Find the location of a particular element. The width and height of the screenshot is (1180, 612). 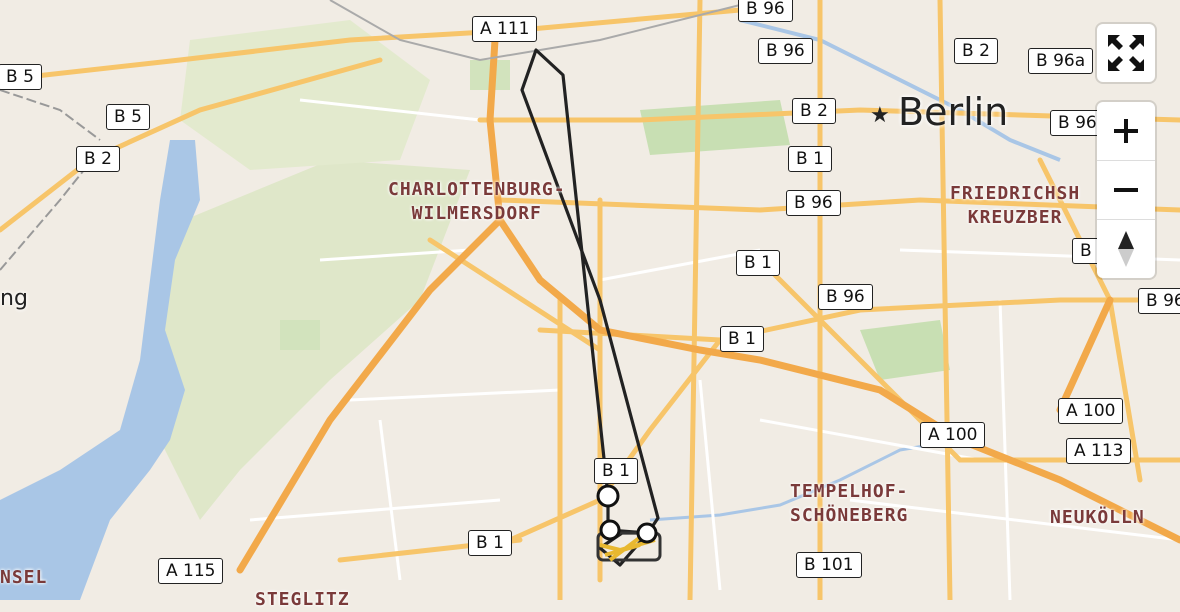

road-shield: B 101 is located at coordinates (829, 565).